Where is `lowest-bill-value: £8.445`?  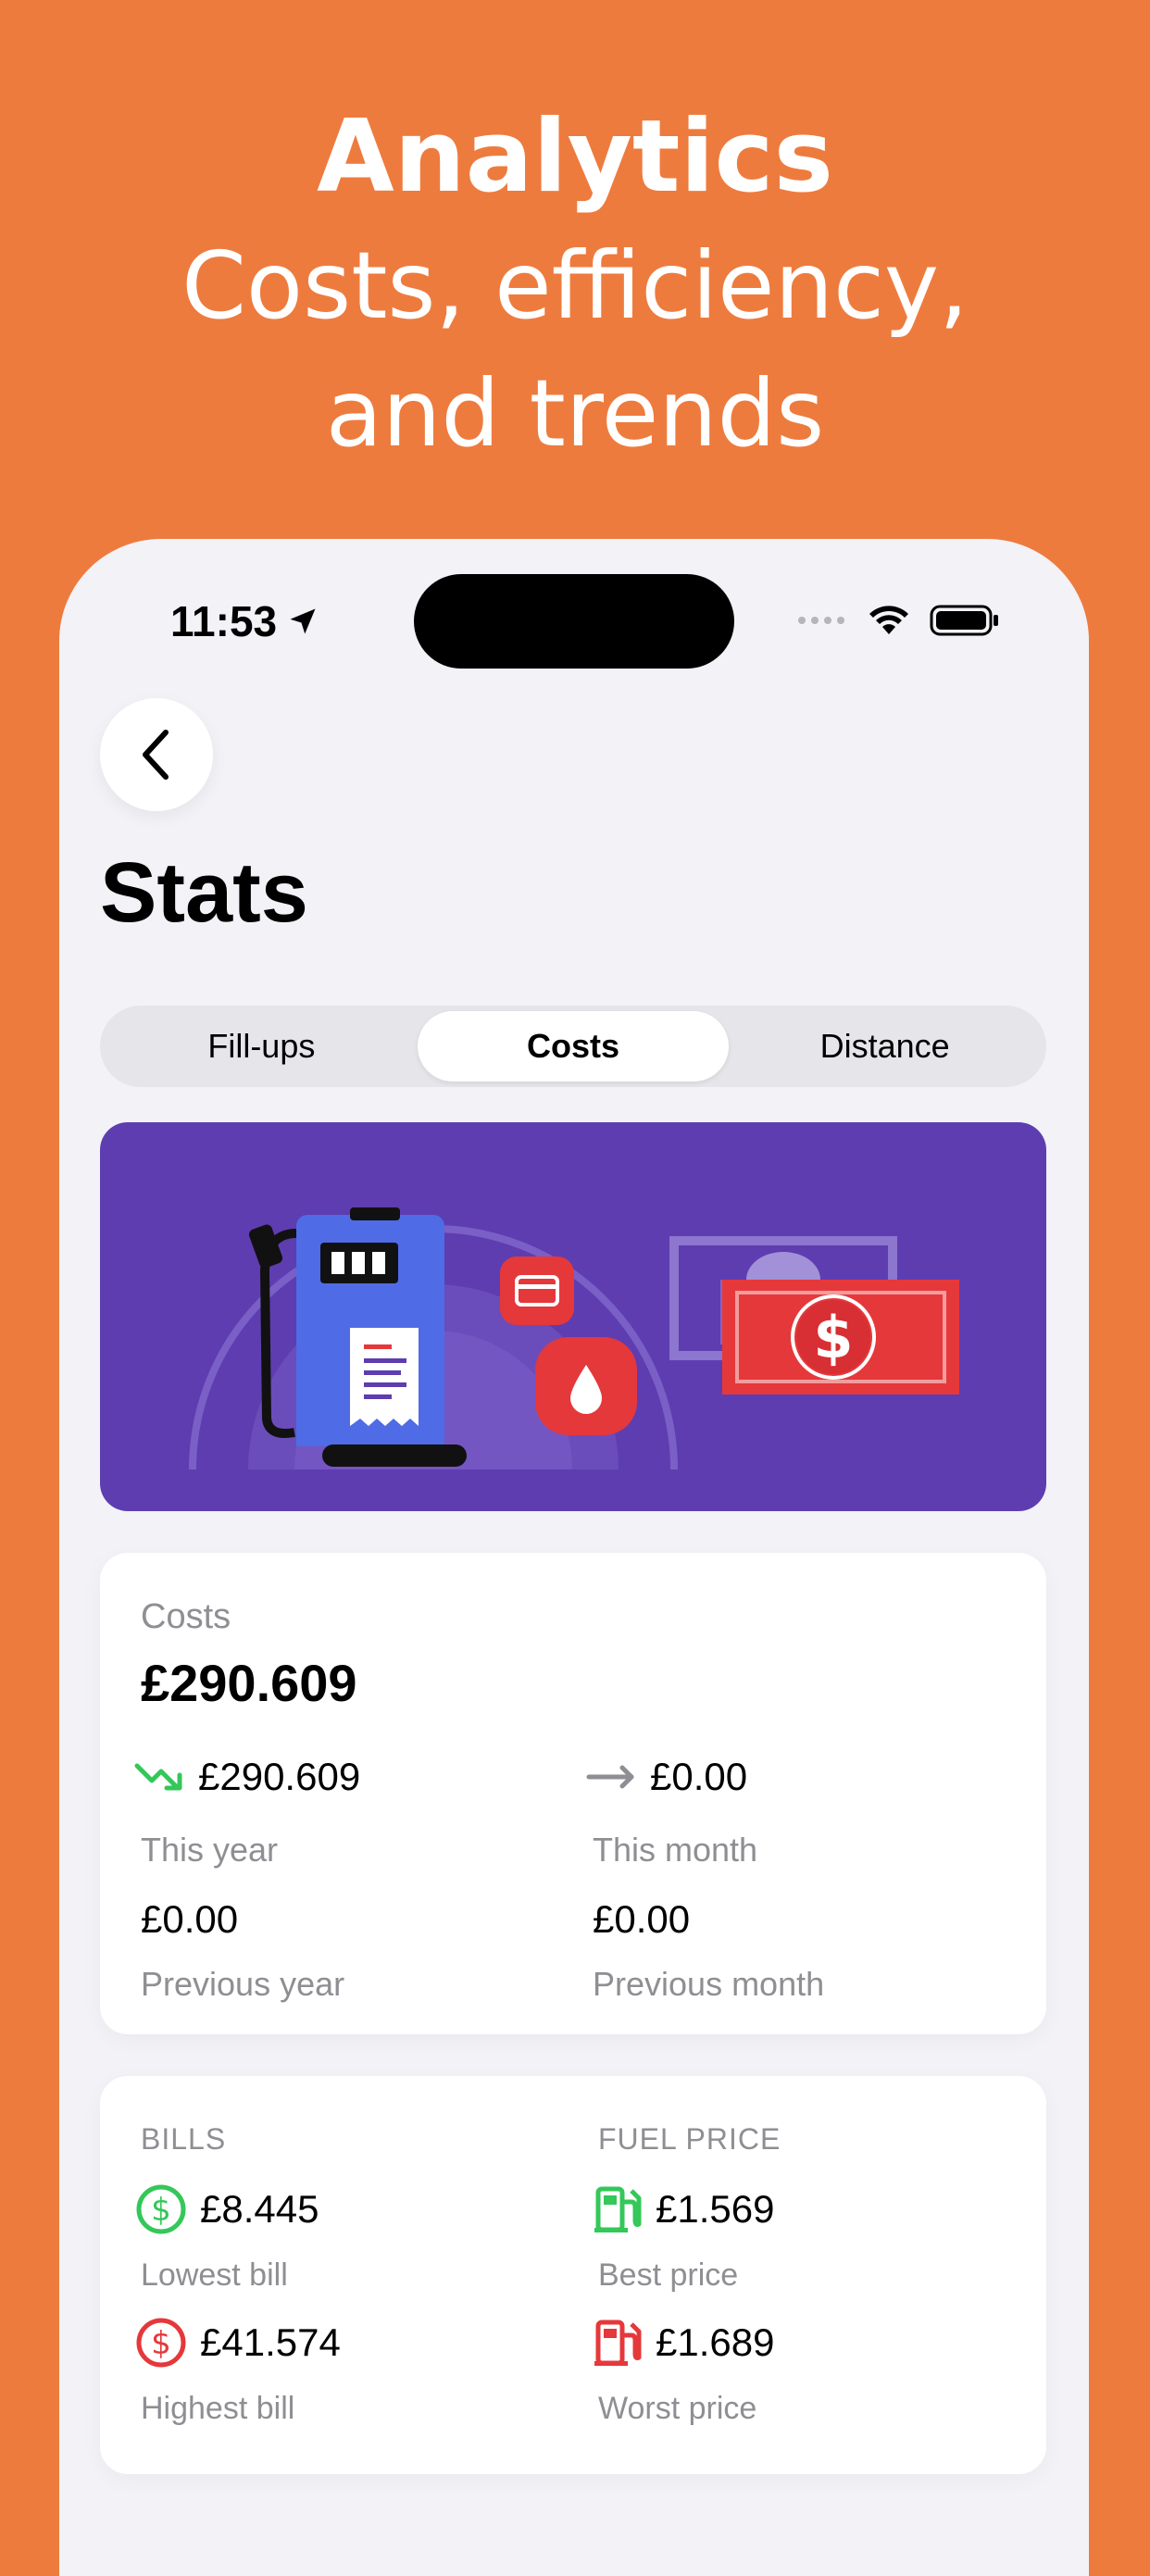 lowest-bill-value: £8.445 is located at coordinates (259, 2209).